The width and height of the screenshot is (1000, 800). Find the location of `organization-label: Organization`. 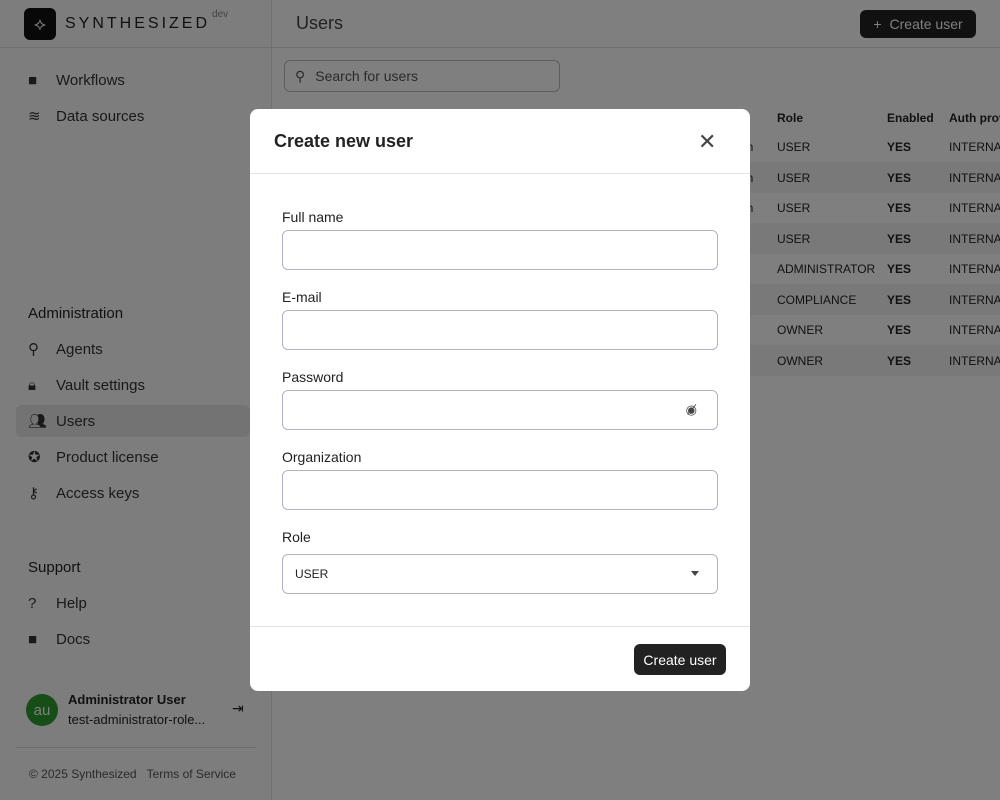

organization-label: Organization is located at coordinates (322, 457).